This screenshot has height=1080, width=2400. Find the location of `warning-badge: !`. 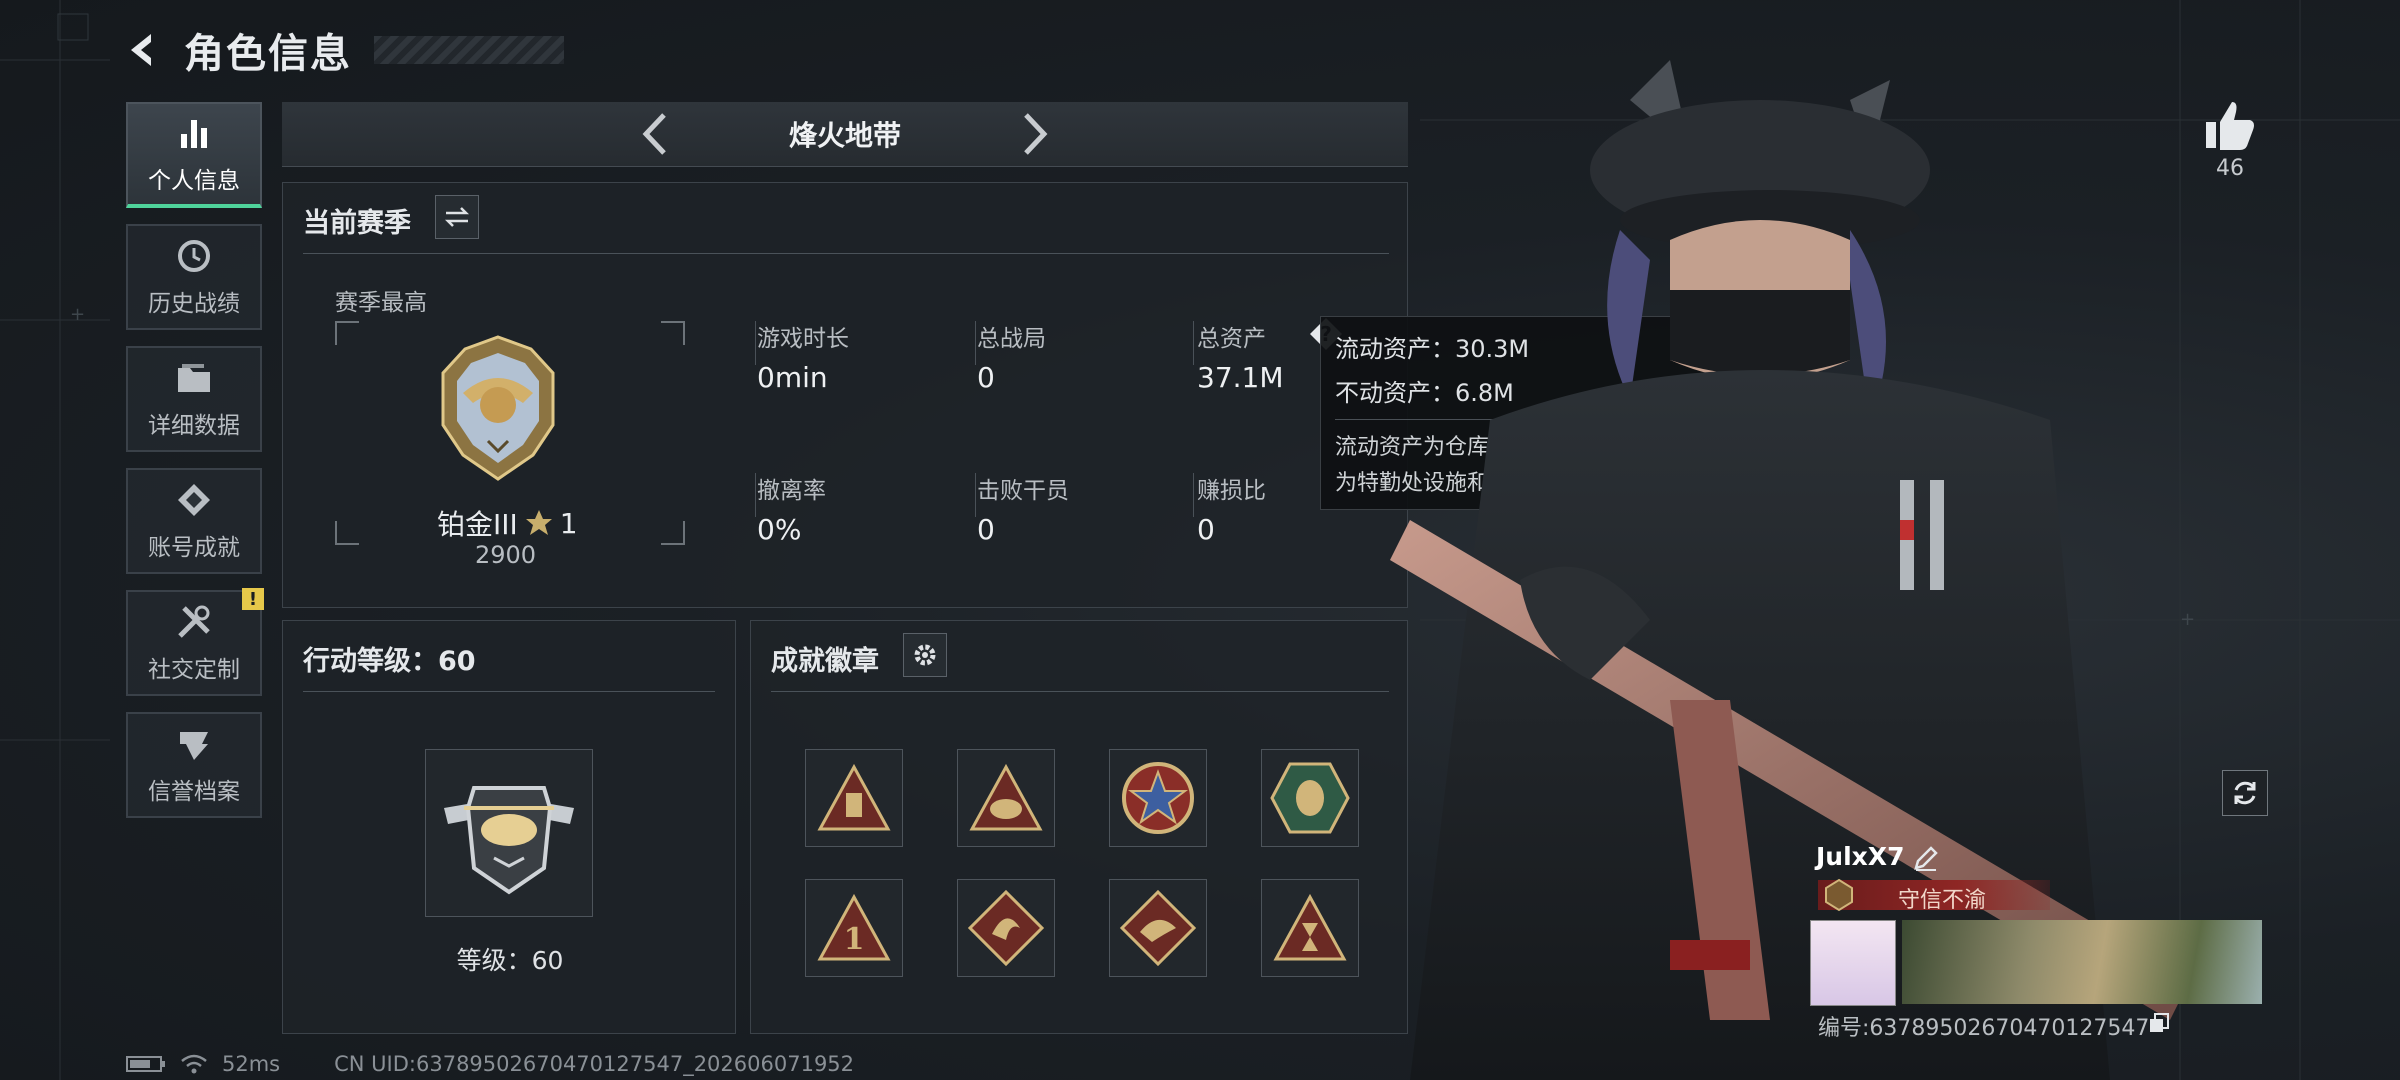

warning-badge: ! is located at coordinates (253, 599).